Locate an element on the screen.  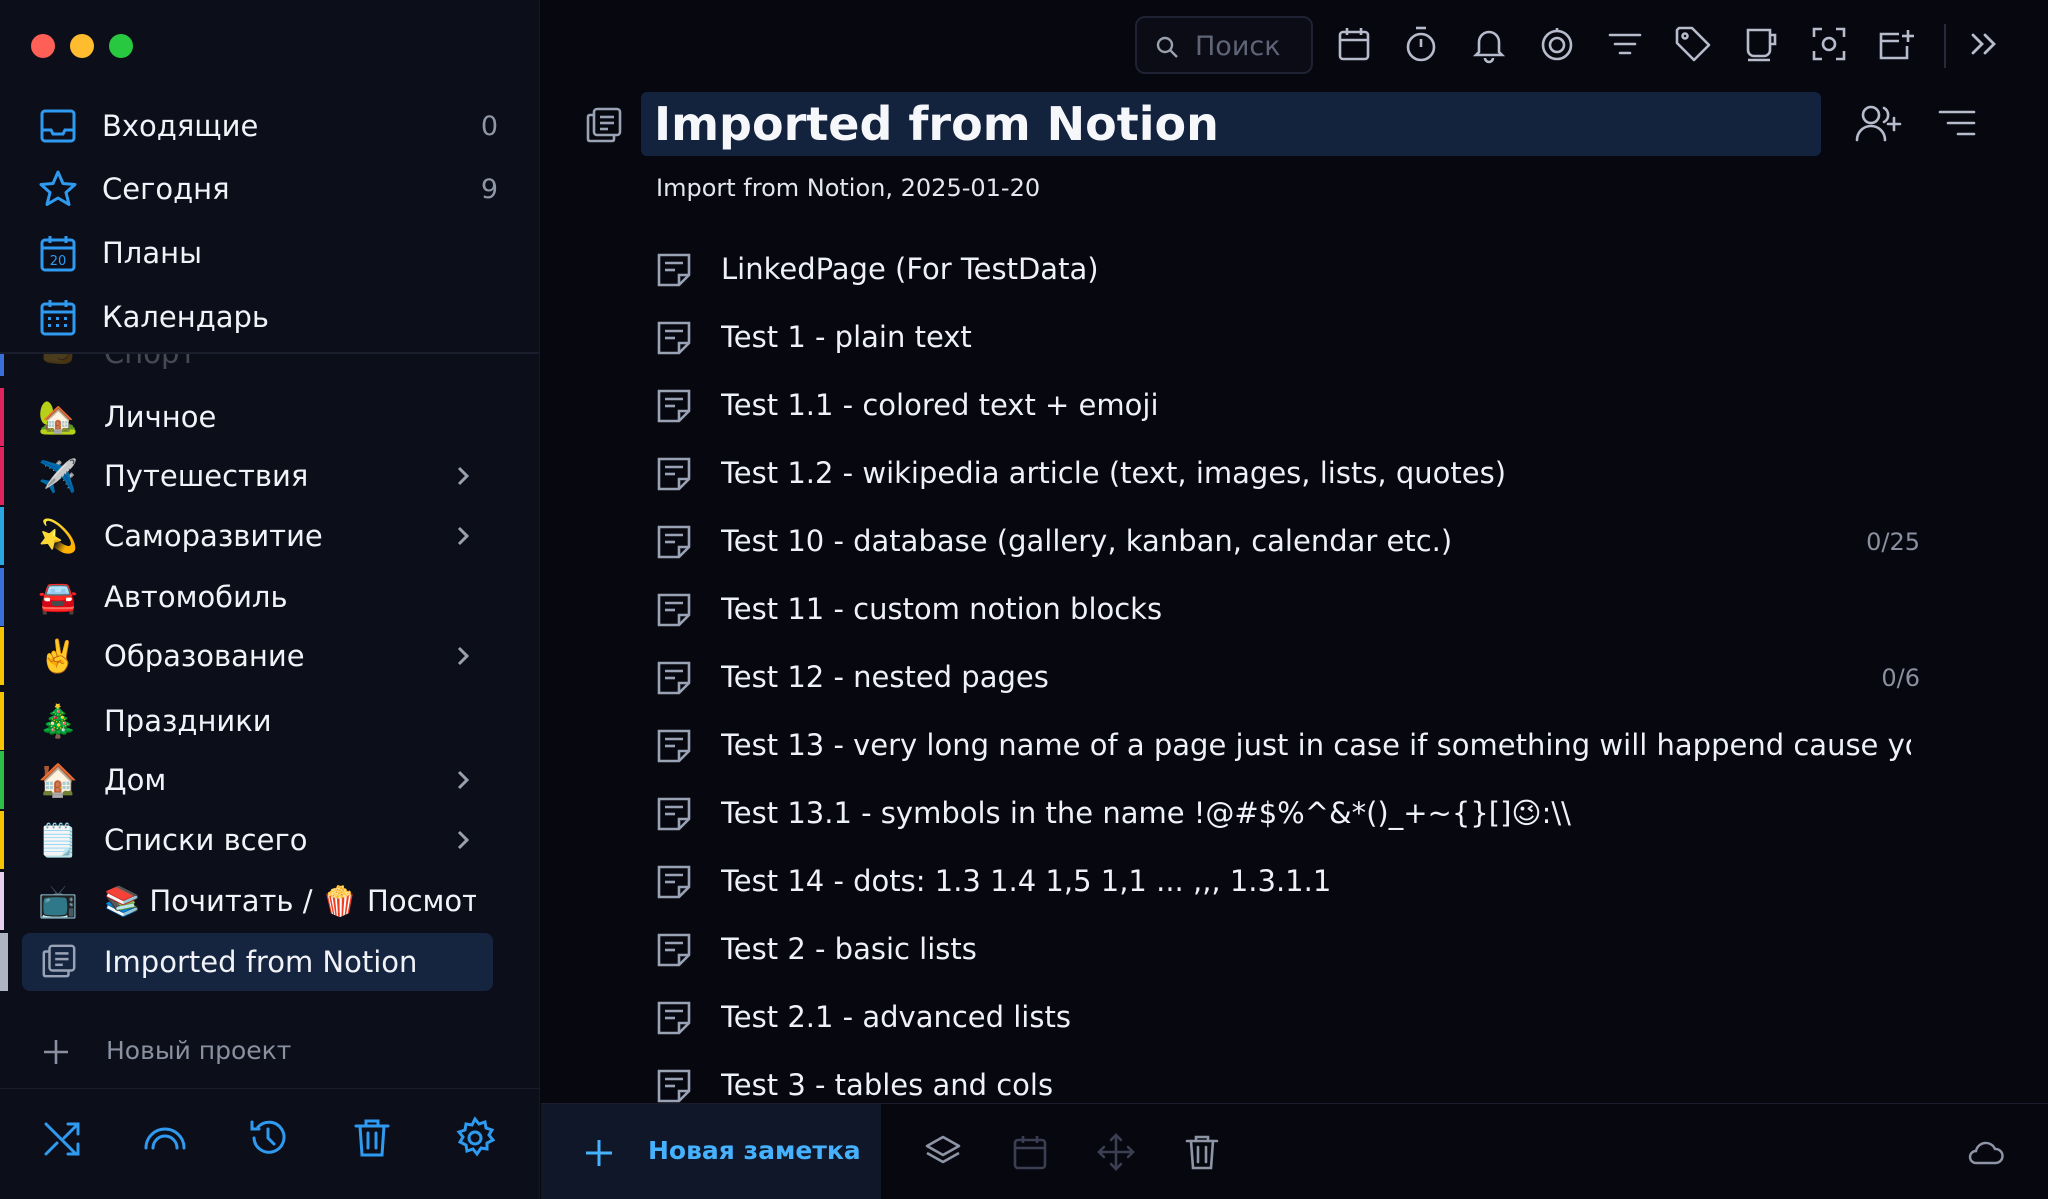
cloud-sync-icon is located at coordinates (1985, 1152).